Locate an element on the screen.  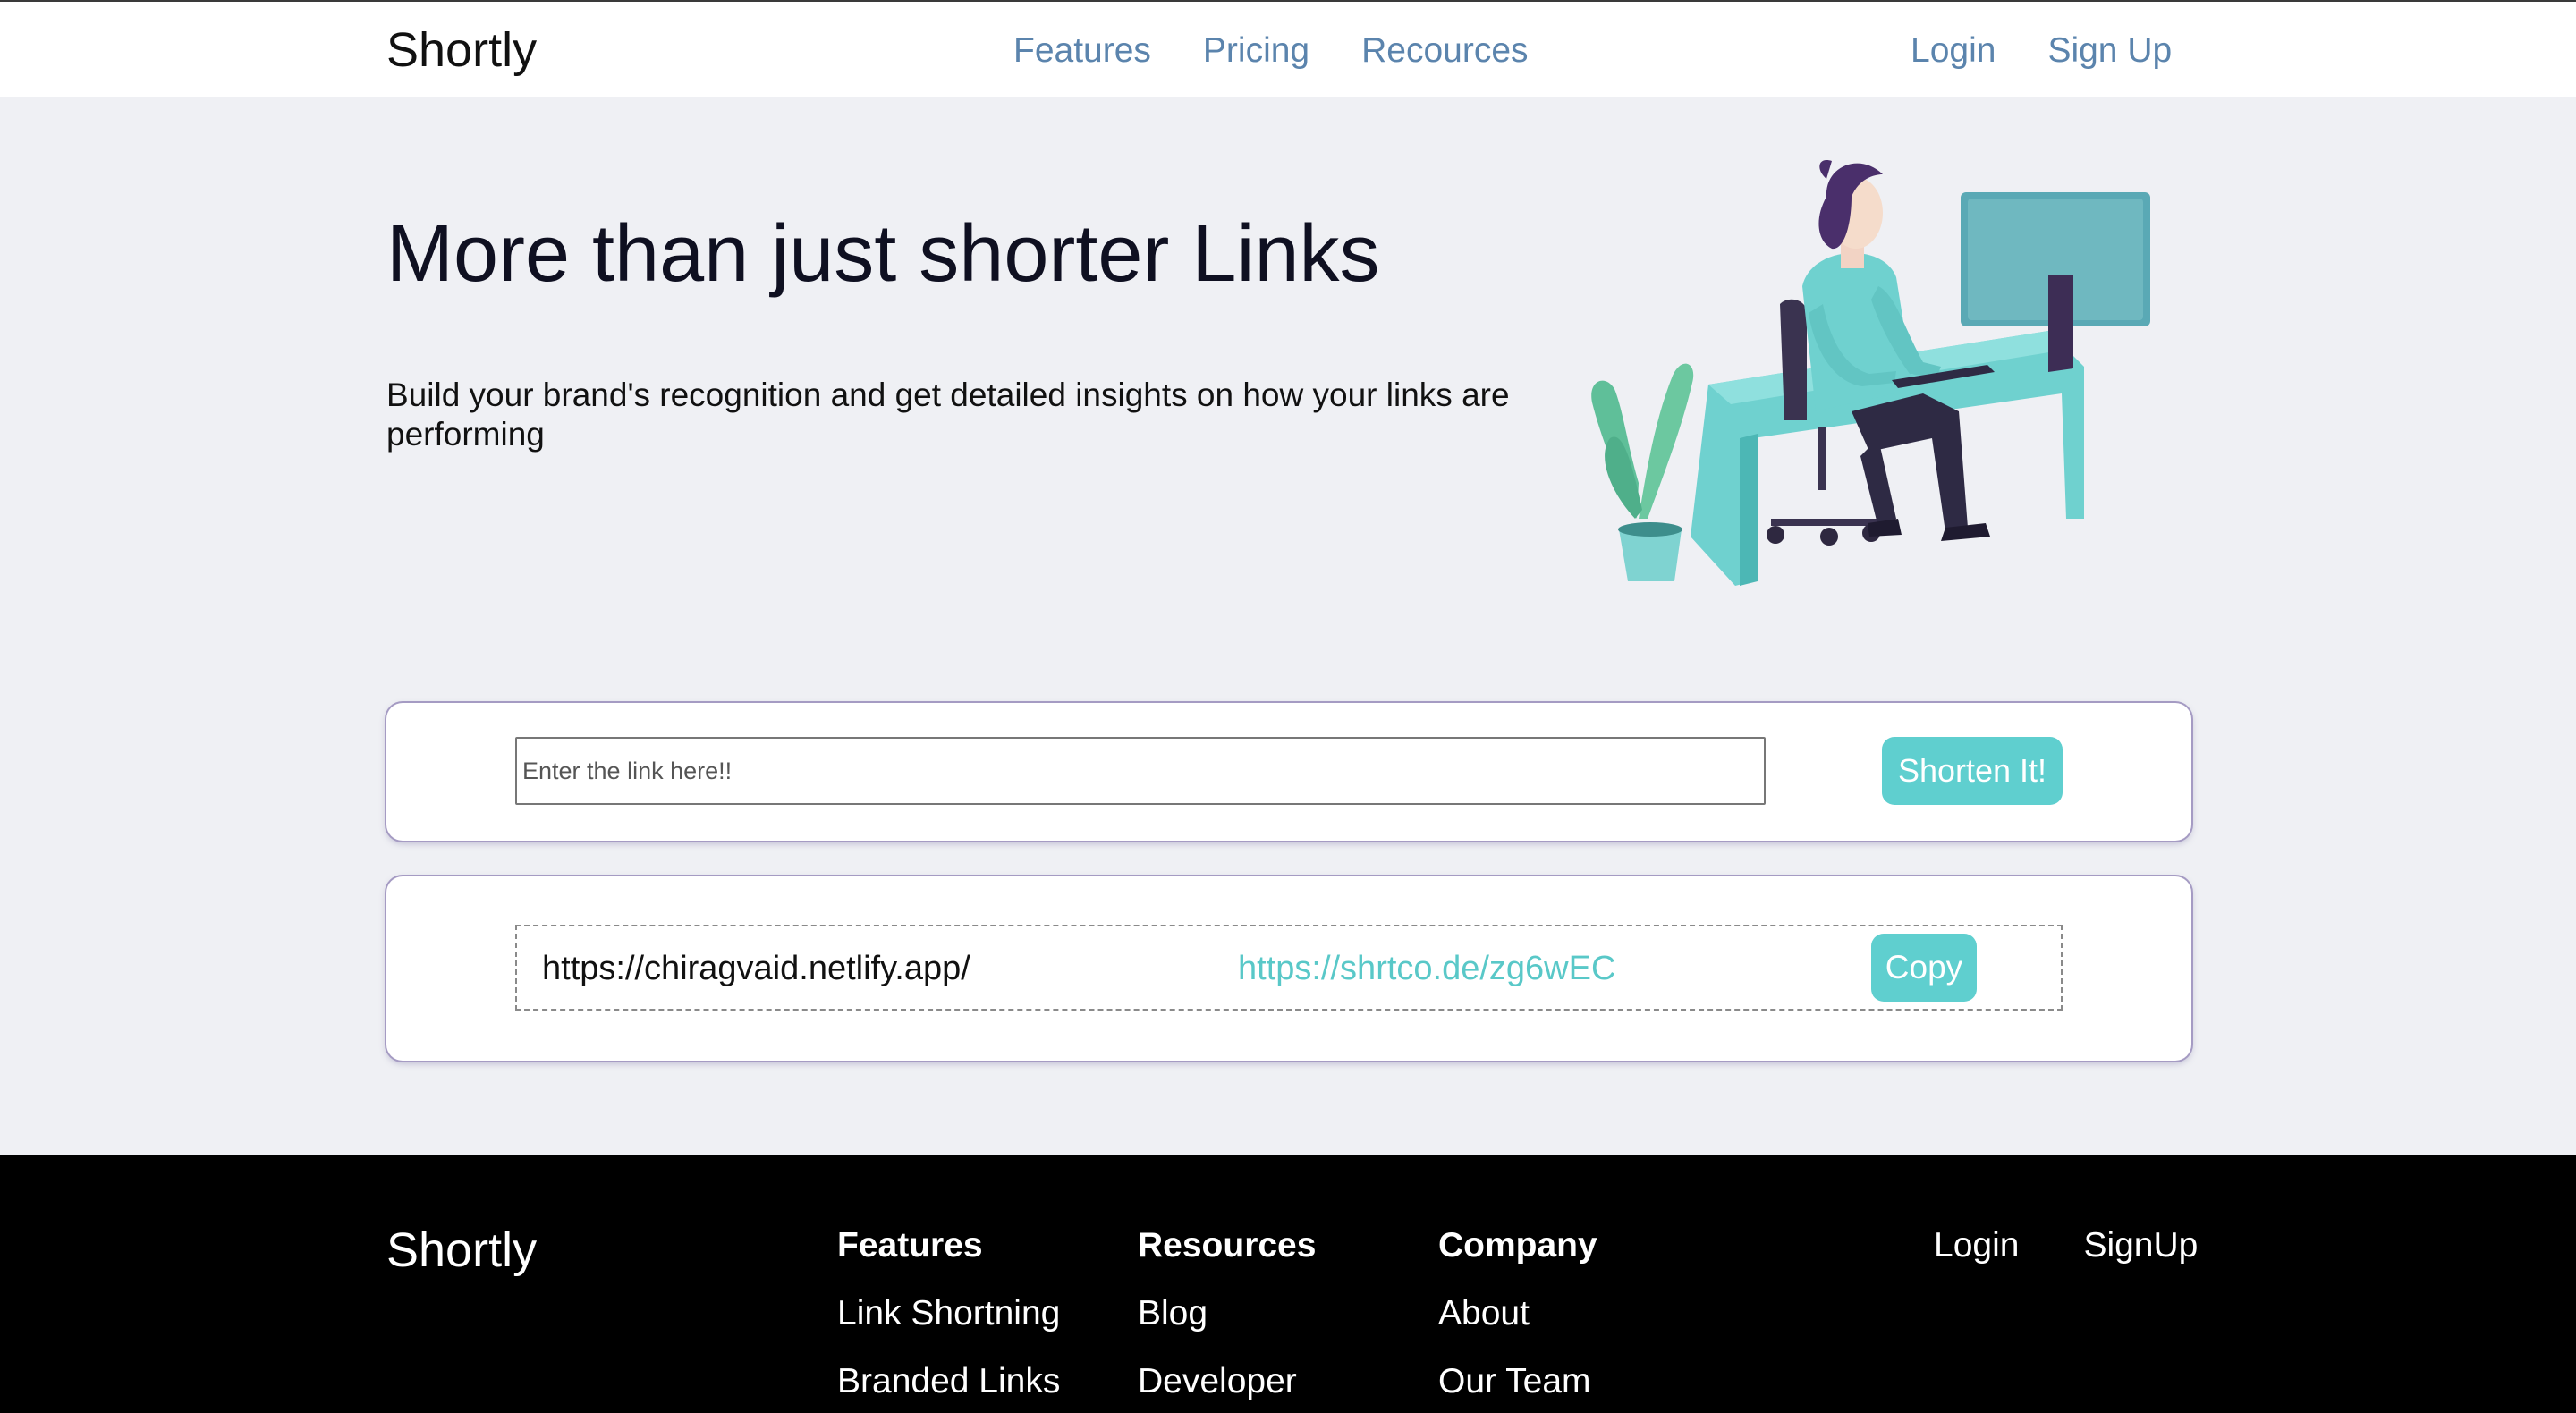
plant-icon is located at coordinates (1642, 472).